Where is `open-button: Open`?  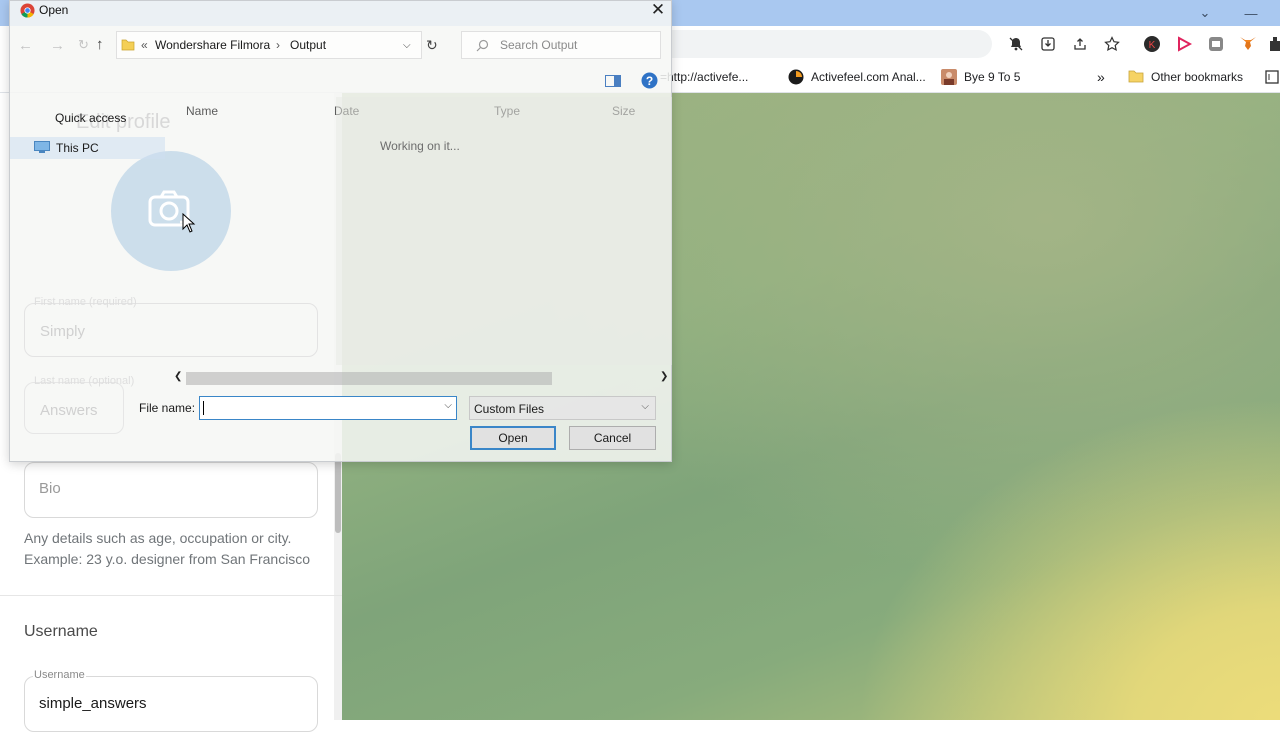 open-button: Open is located at coordinates (513, 438).